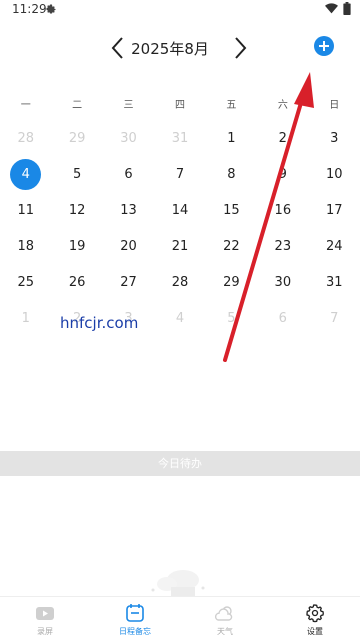 The width and height of the screenshot is (360, 640). I want to click on calendar-day-number: 26, so click(77, 282).